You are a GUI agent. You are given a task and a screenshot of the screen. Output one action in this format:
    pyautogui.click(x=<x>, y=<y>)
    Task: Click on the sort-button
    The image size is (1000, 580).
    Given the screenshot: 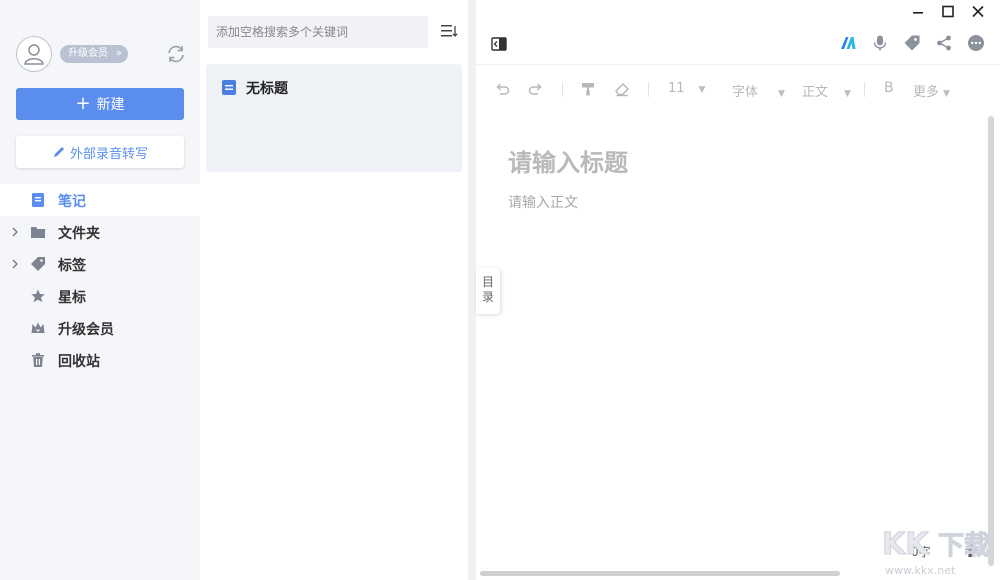 What is the action you would take?
    pyautogui.click(x=448, y=31)
    